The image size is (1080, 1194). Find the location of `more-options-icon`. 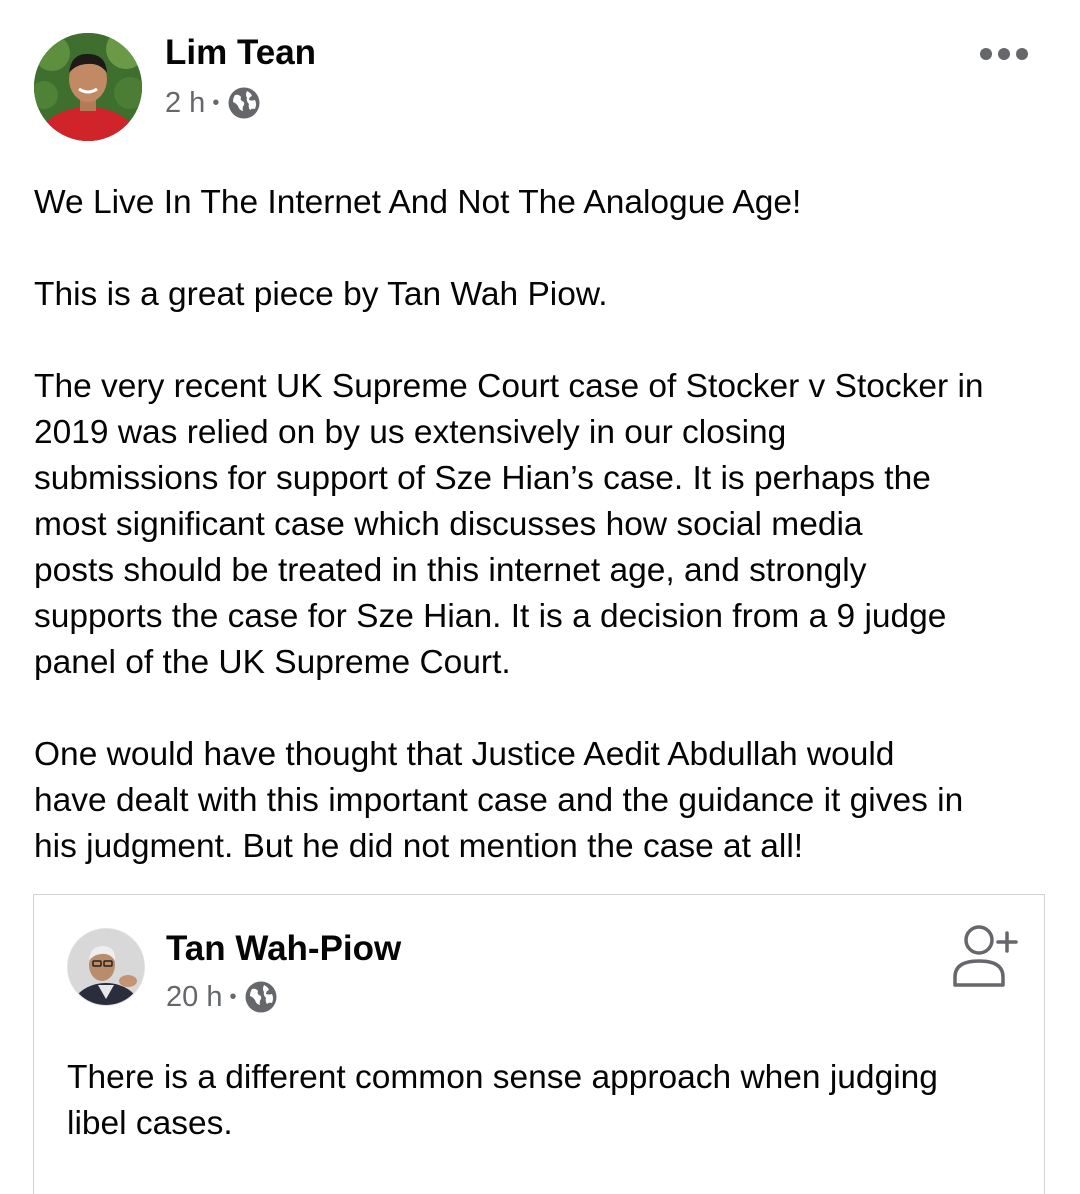

more-options-icon is located at coordinates (1004, 54).